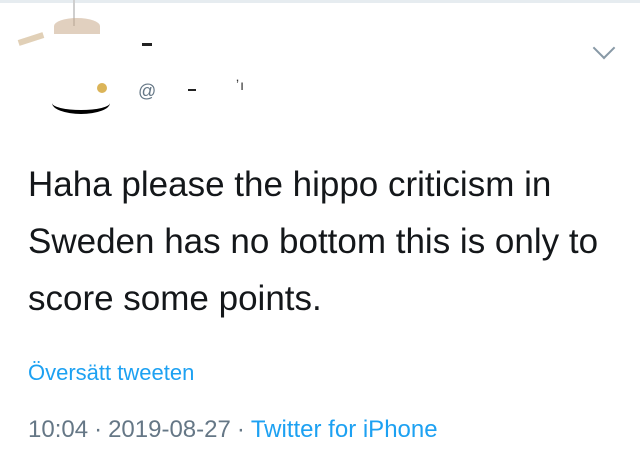 Image resolution: width=640 pixels, height=463 pixels. I want to click on tweet-date: 2019-08-27, so click(169, 429).